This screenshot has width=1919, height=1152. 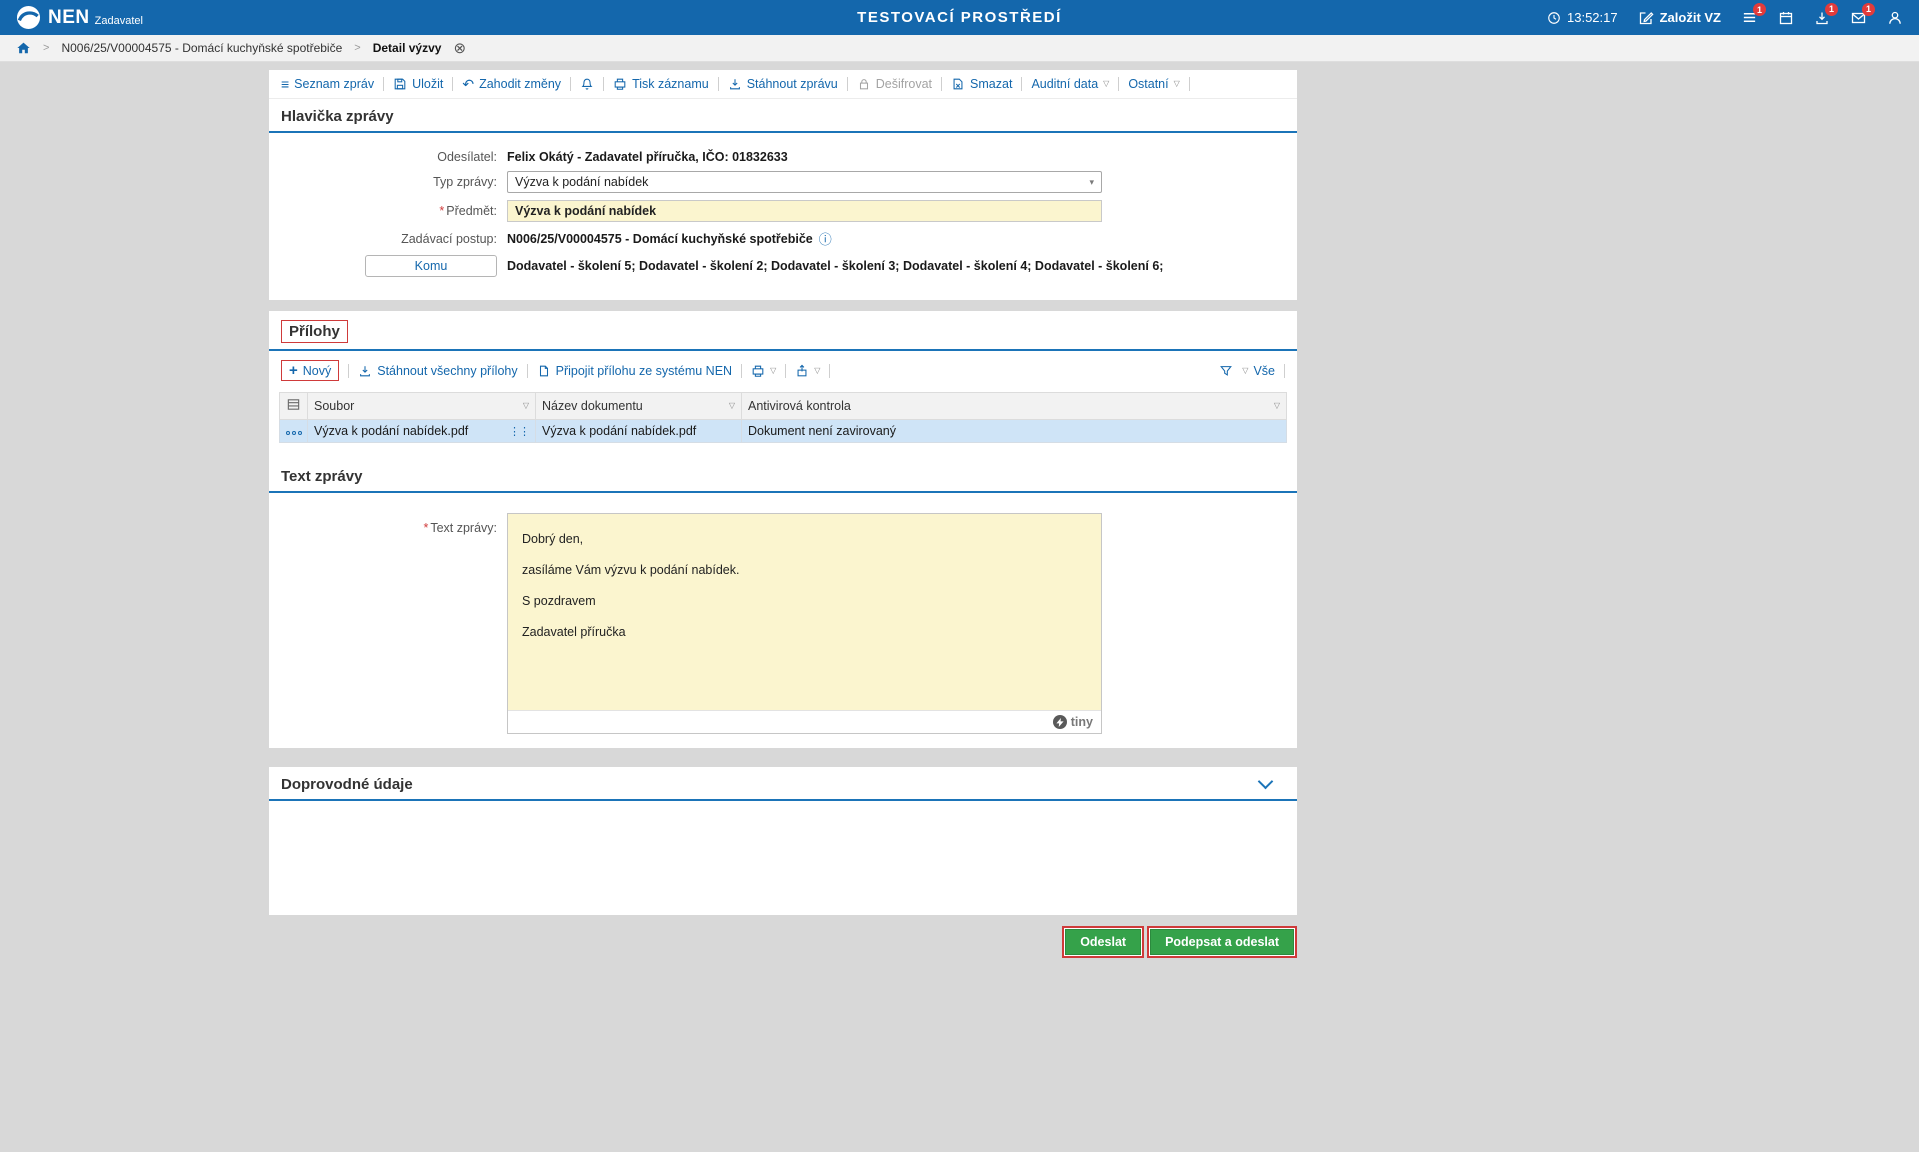 I want to click on seznam-zprav-button: ≡ Seznam zpráv, so click(x=327, y=84).